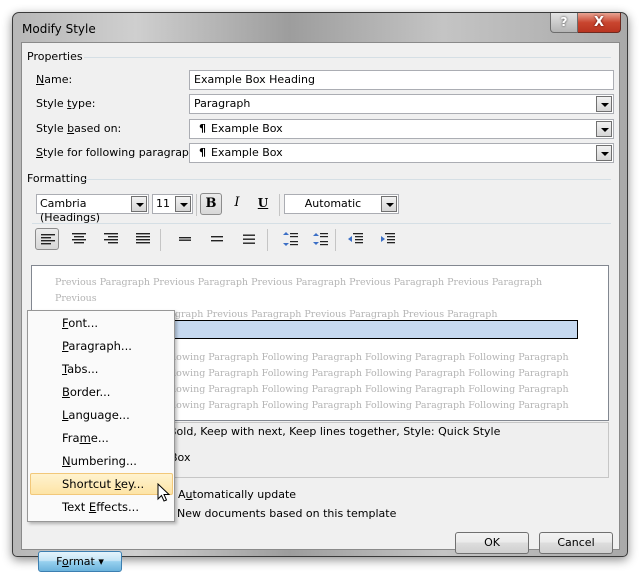 This screenshot has width=642, height=572. I want to click on properties-divider, so click(347, 57).